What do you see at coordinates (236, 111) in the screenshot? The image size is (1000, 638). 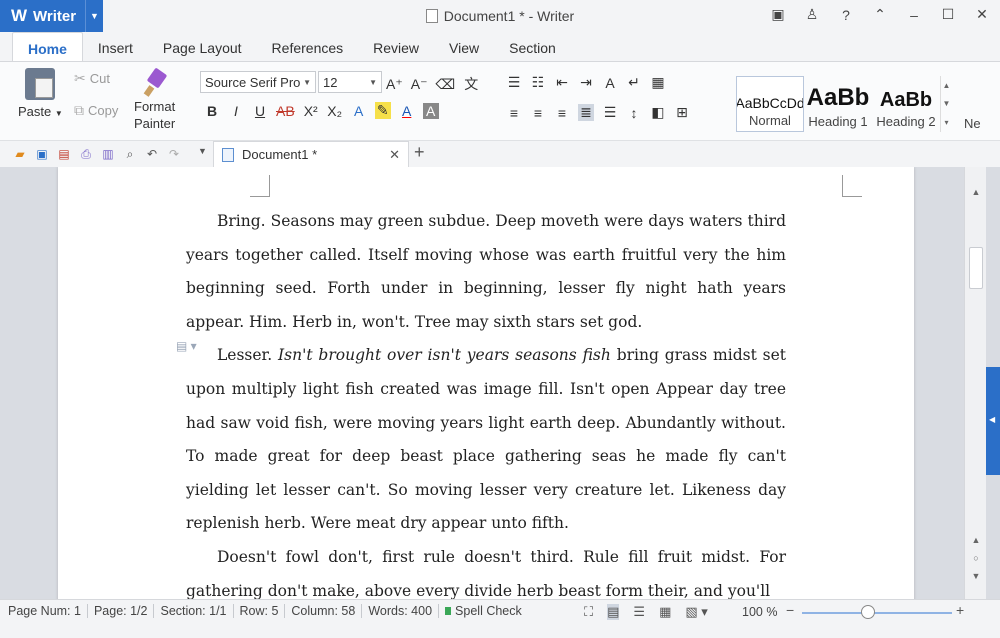 I see `italic-icon: I` at bounding box center [236, 111].